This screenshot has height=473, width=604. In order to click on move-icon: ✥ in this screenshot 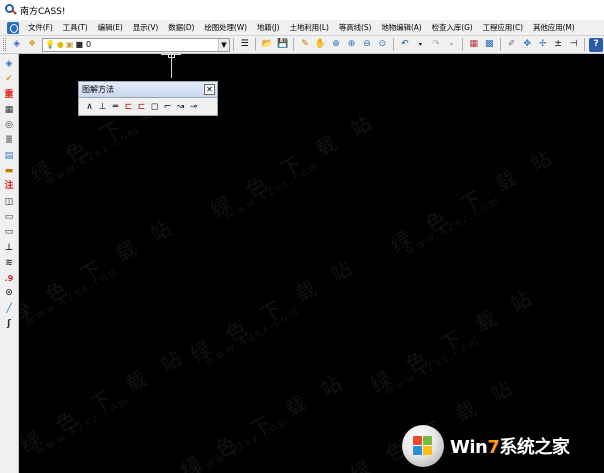, I will do `click(526, 45)`.